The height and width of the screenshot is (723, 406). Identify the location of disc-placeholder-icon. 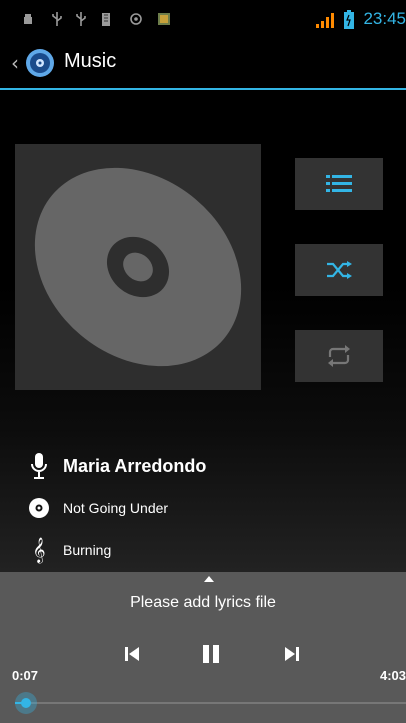
(138, 267).